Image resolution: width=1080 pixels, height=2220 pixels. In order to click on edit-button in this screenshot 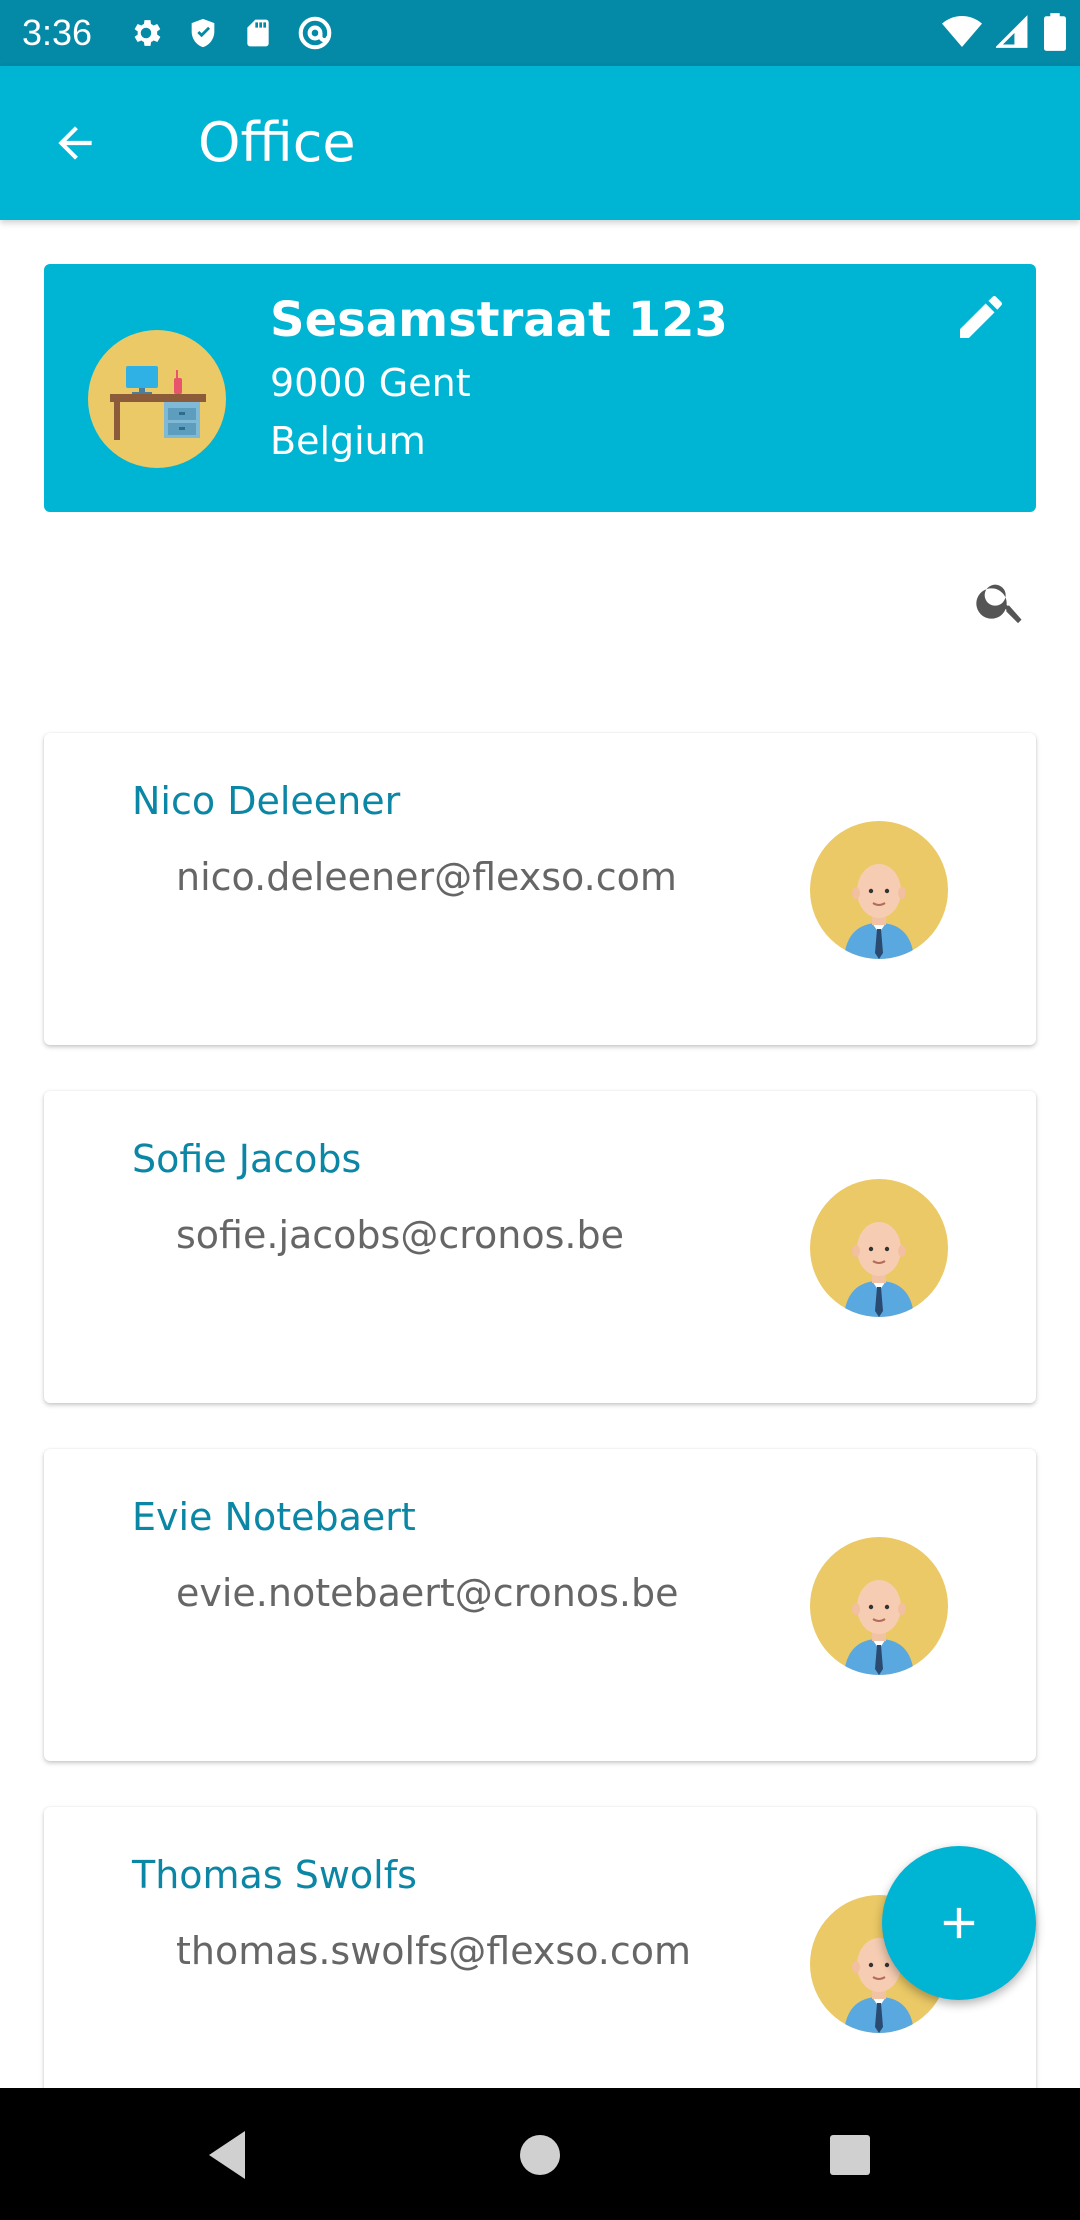, I will do `click(981, 317)`.